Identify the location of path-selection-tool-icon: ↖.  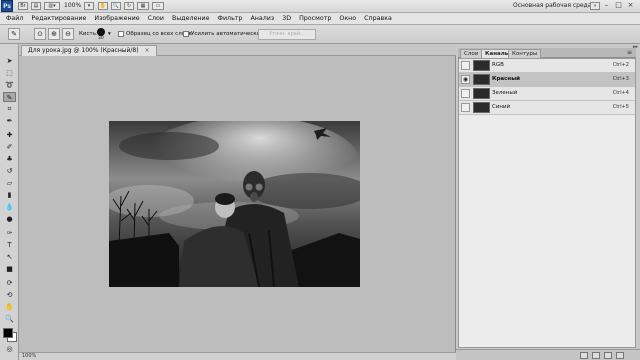
(9, 257).